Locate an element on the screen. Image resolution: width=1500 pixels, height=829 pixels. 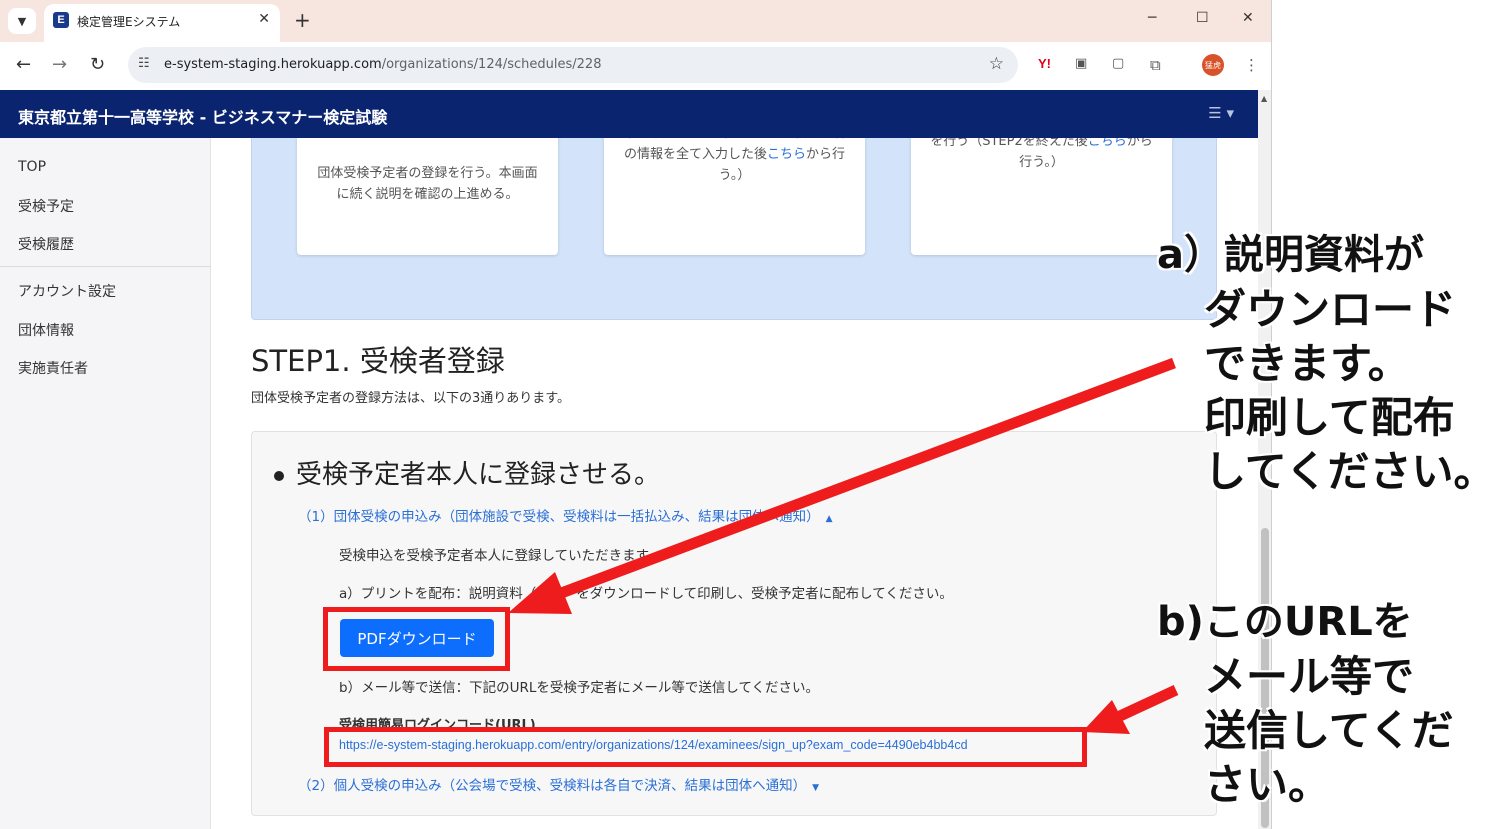
highlight-box-url is located at coordinates (705, 747).